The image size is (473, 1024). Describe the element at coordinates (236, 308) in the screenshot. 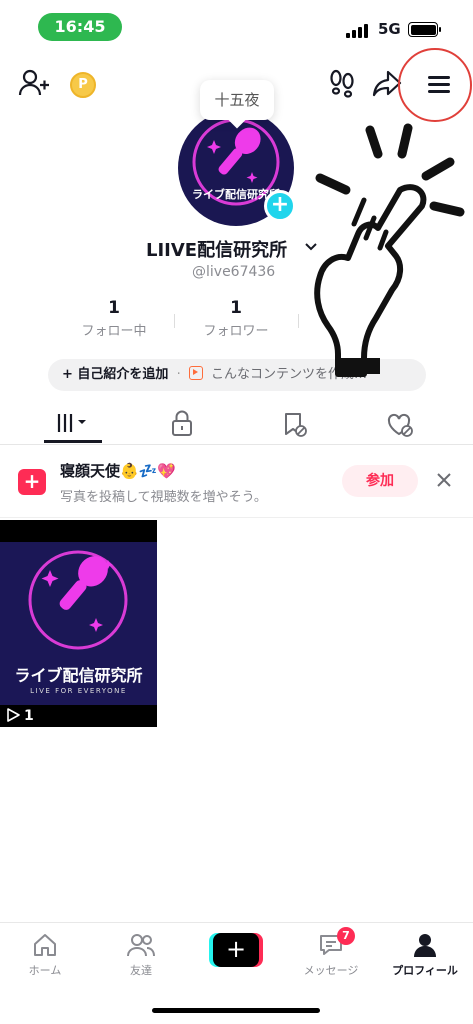

I see `followers-count: 1` at that location.